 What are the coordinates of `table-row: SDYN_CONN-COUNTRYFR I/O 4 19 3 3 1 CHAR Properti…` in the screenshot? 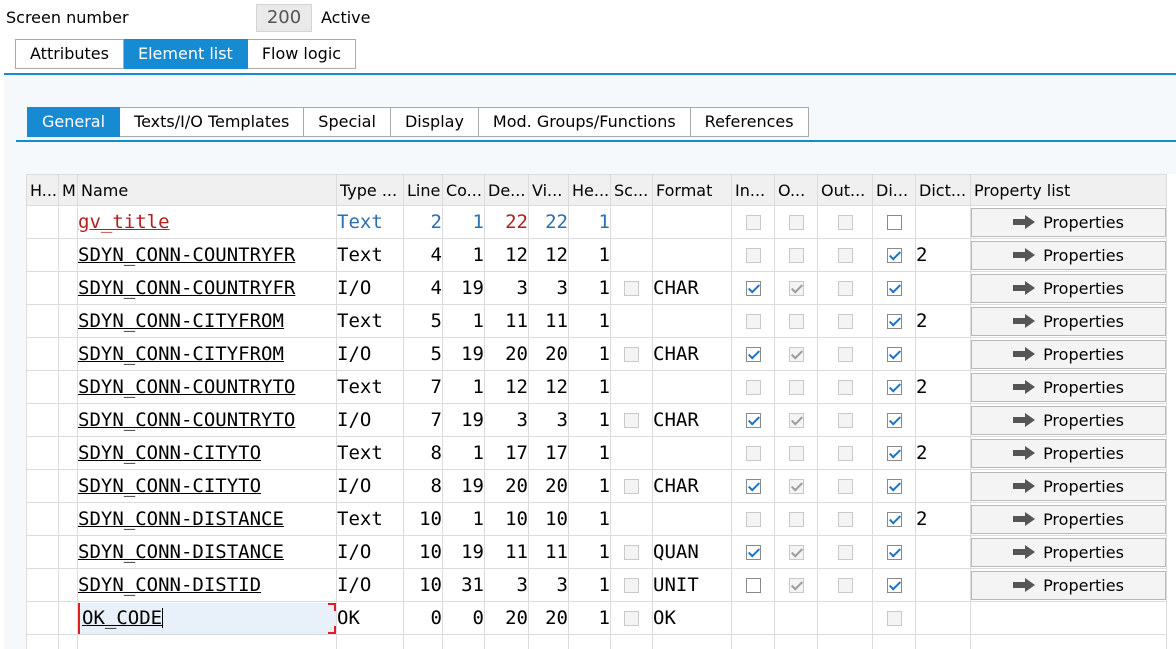 It's located at (596, 288).